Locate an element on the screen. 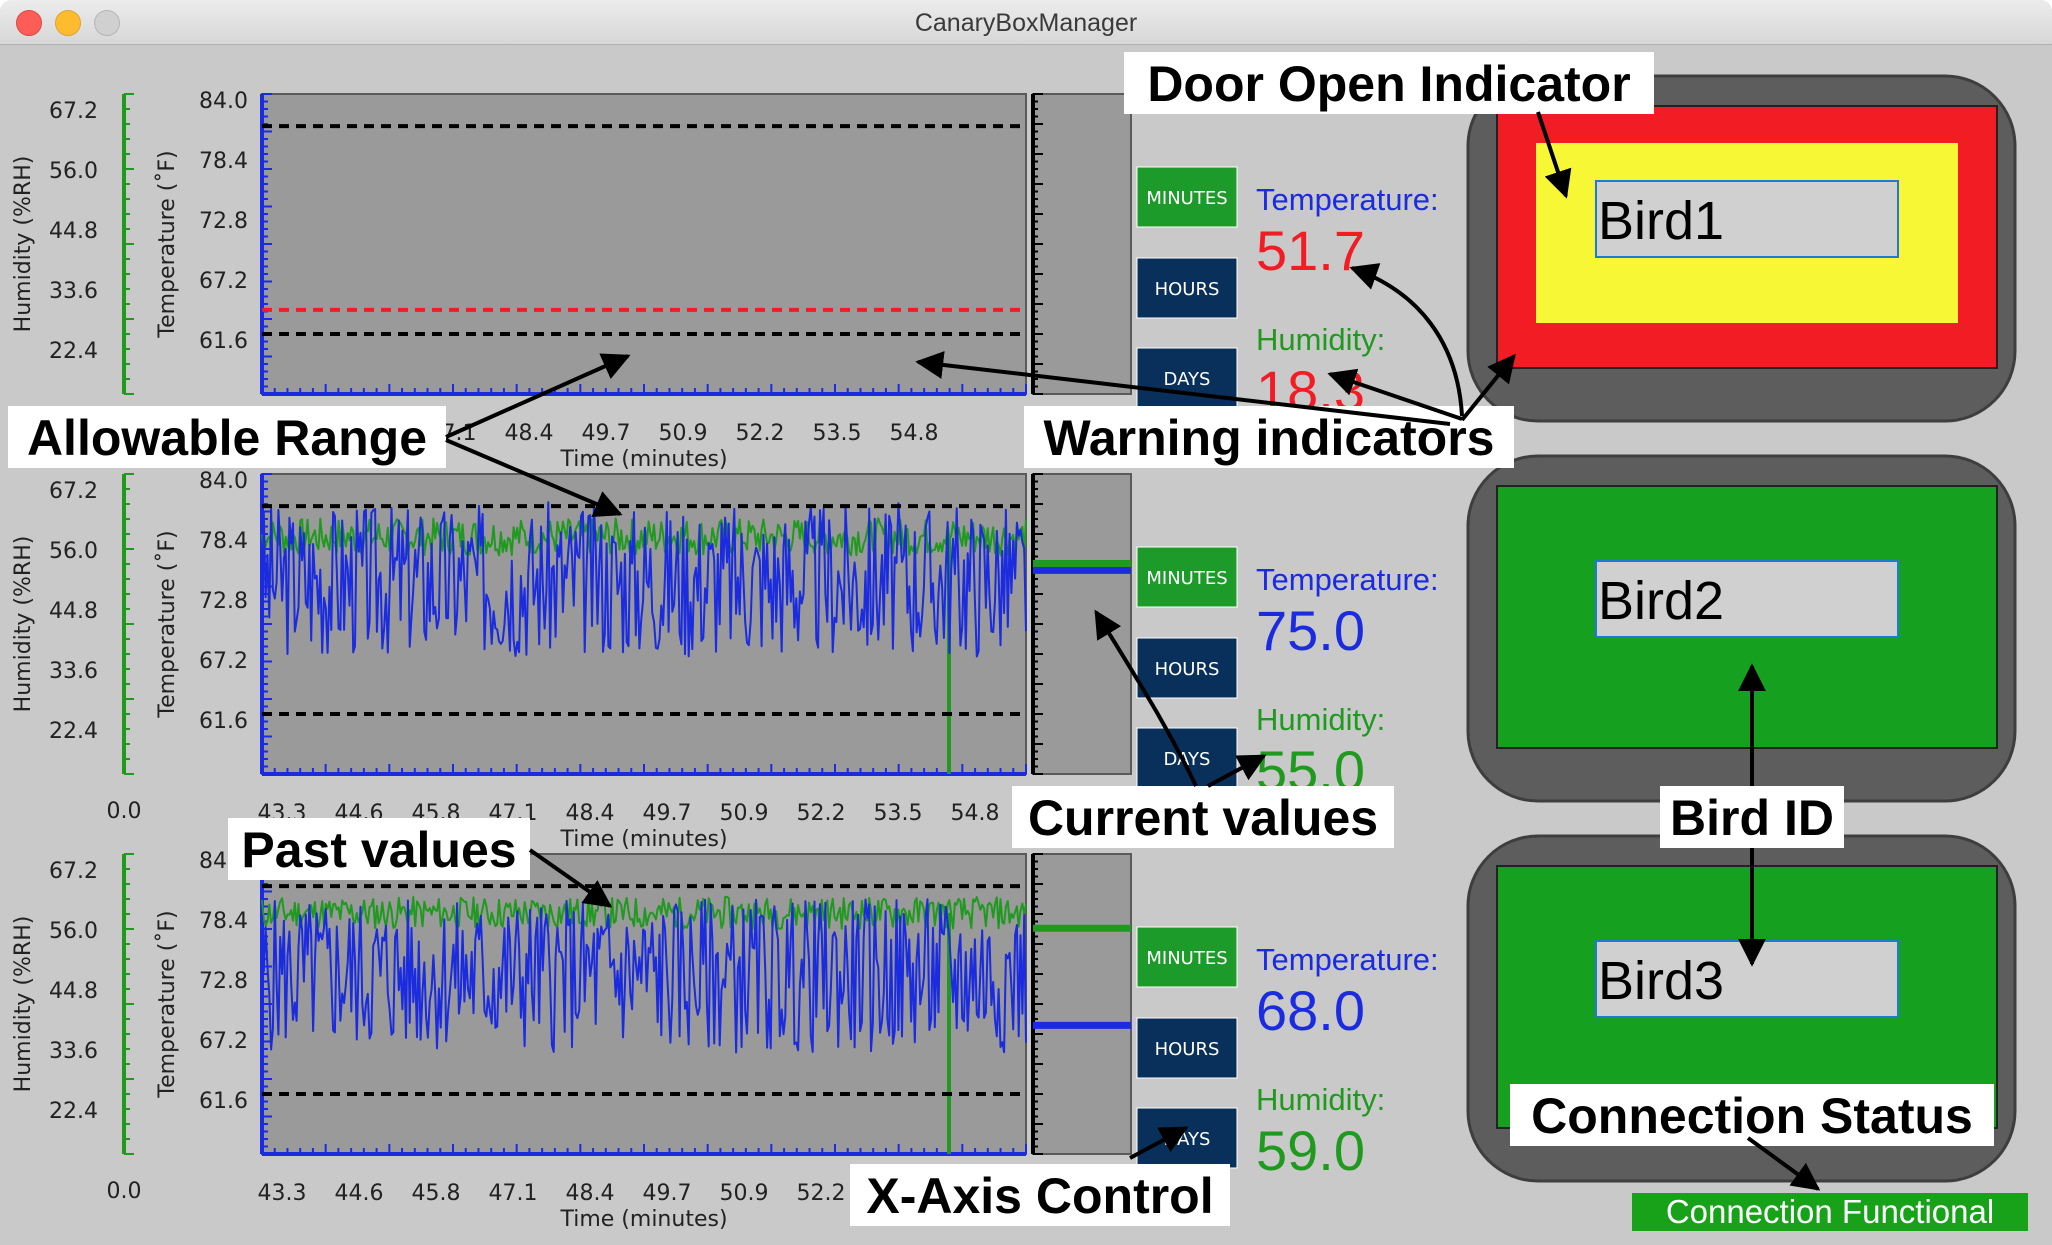  x-axis-control-annotation-text: X-Axis Control is located at coordinates (1039, 1196).